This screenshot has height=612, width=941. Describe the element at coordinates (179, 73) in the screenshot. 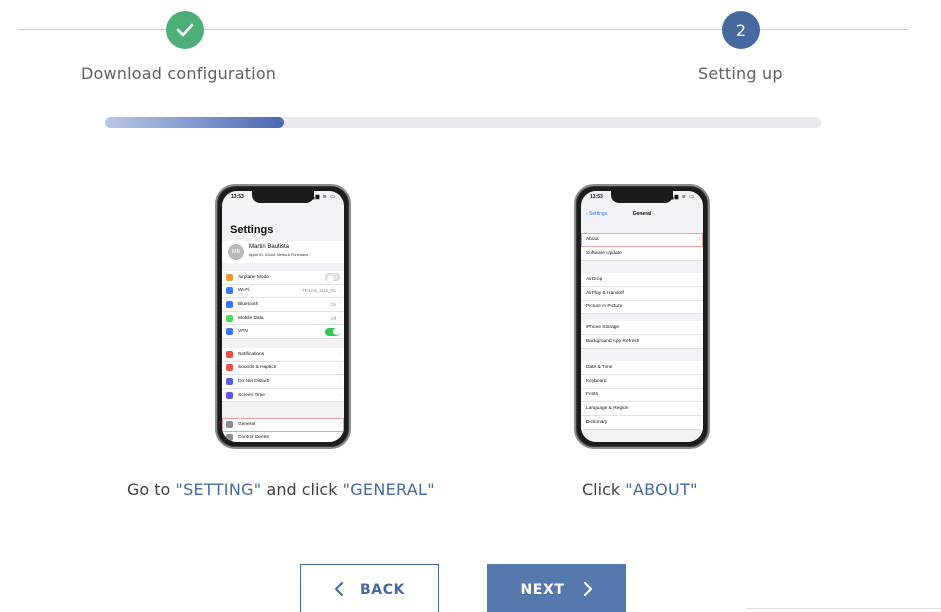

I see `step-1-label: Download configuration` at that location.